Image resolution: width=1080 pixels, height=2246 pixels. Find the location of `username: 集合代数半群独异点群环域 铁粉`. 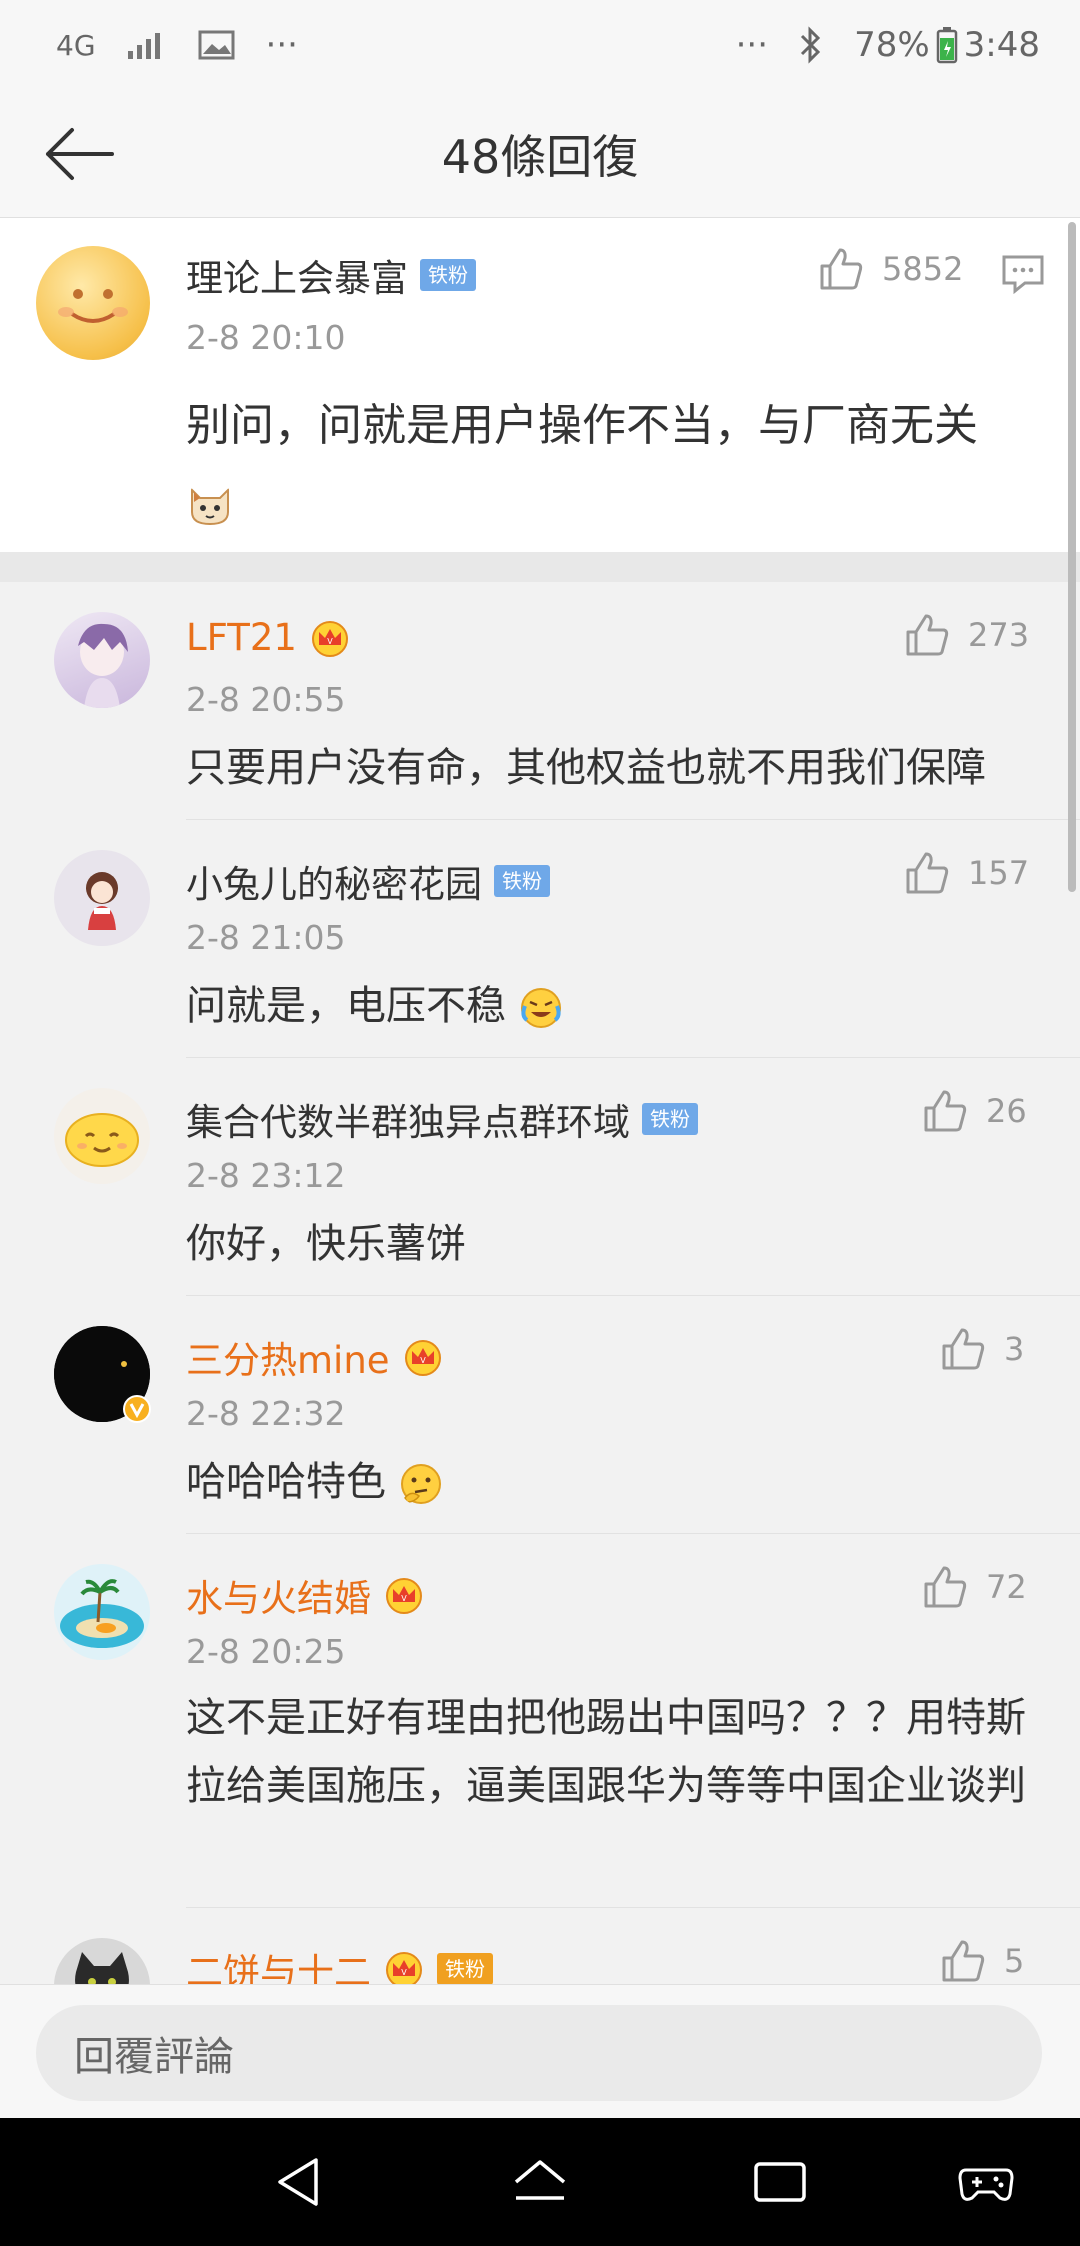

username: 集合代数半群独异点群环域 铁粉 is located at coordinates (442, 1119).